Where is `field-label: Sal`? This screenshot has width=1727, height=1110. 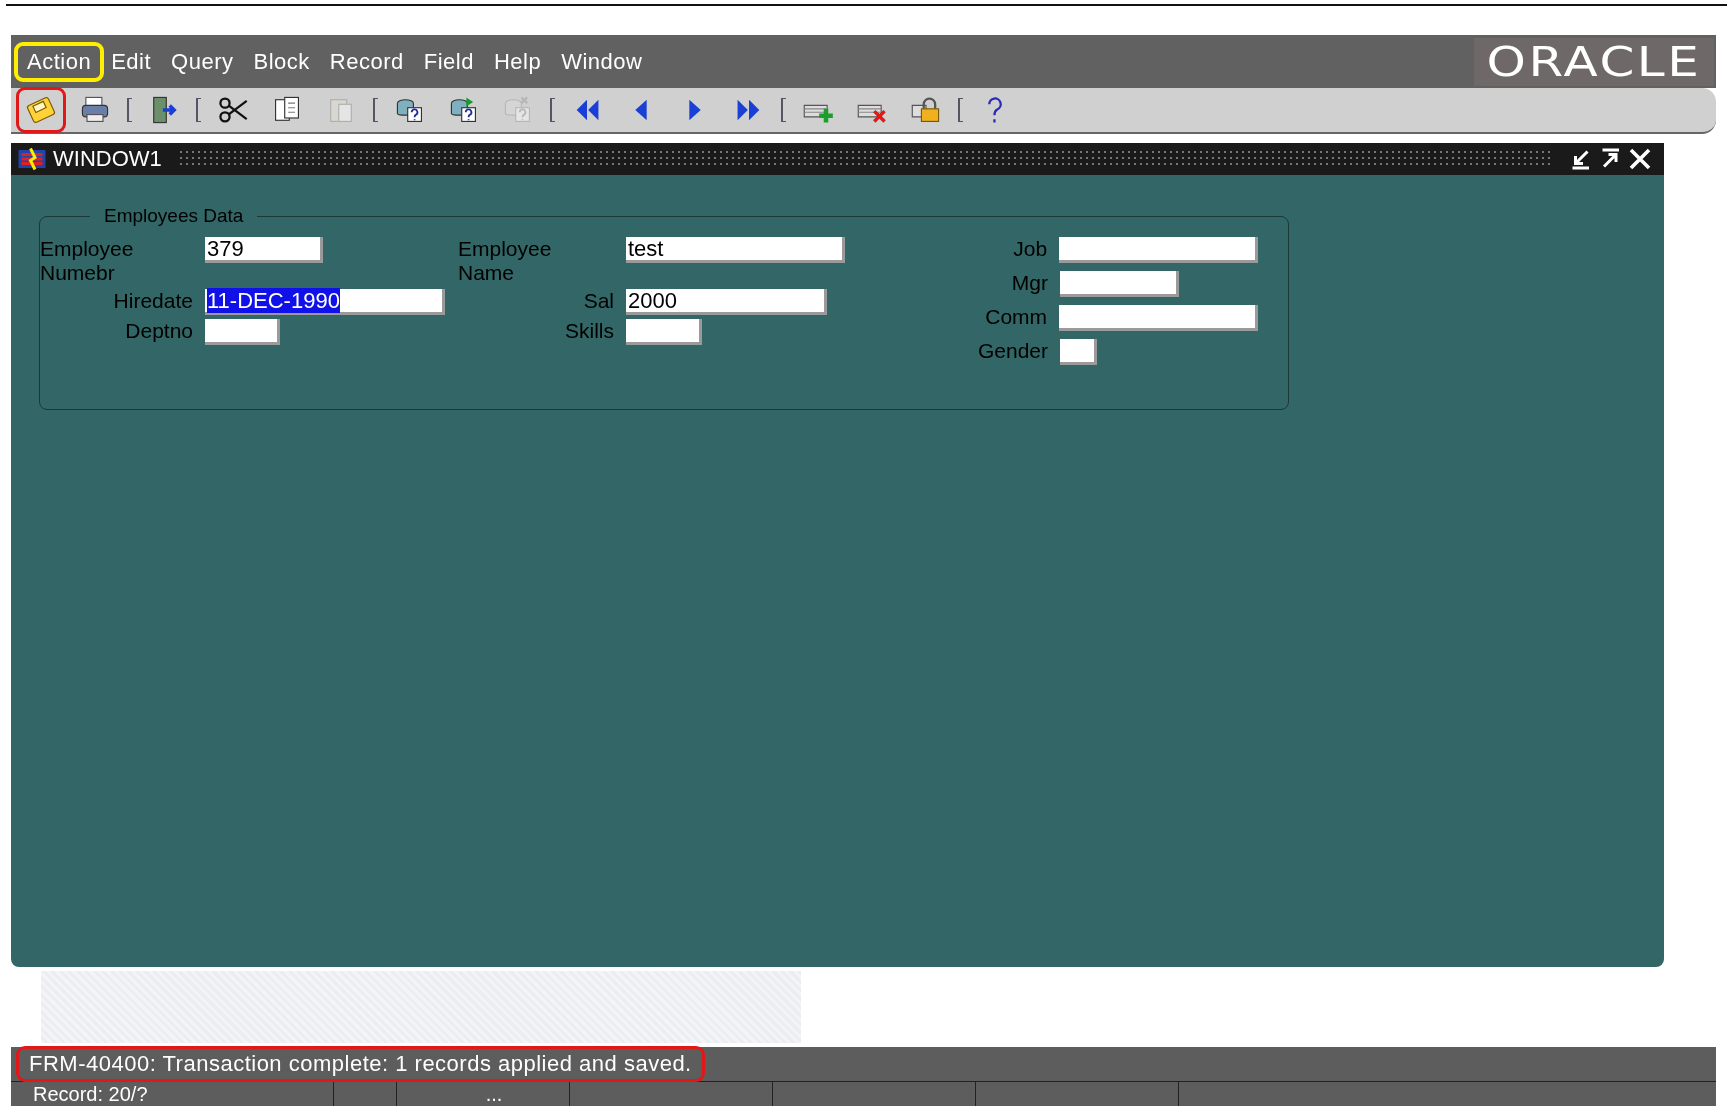 field-label: Sal is located at coordinates (598, 301).